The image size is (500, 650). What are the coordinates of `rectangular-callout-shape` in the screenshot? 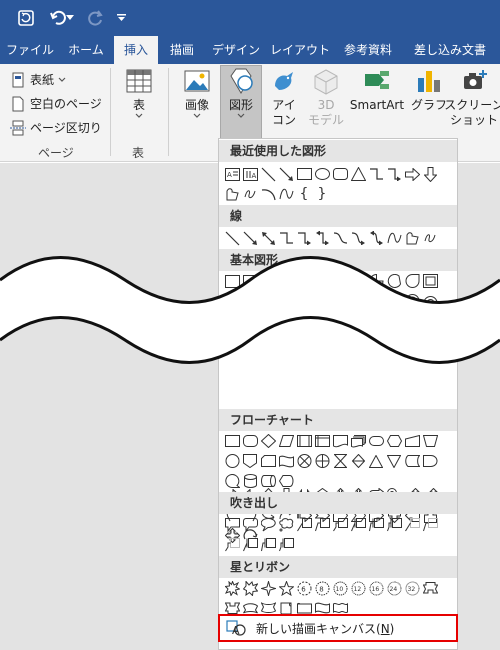 It's located at (232, 525).